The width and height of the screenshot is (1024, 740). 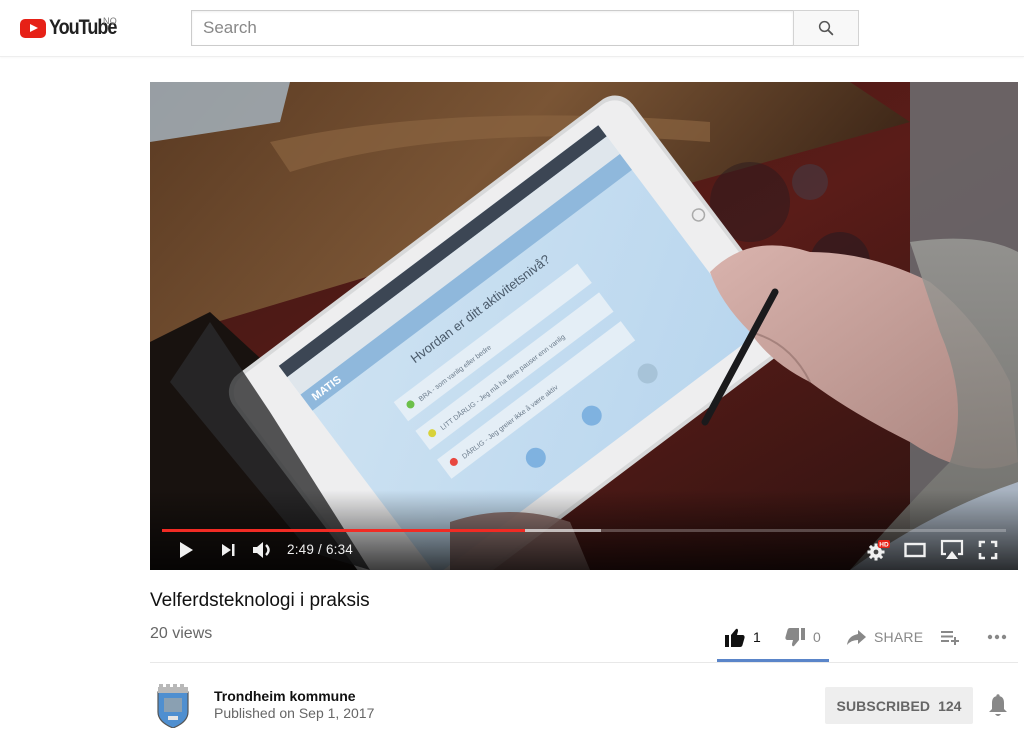 I want to click on add-to-playlist-icon, so click(x=950, y=638).